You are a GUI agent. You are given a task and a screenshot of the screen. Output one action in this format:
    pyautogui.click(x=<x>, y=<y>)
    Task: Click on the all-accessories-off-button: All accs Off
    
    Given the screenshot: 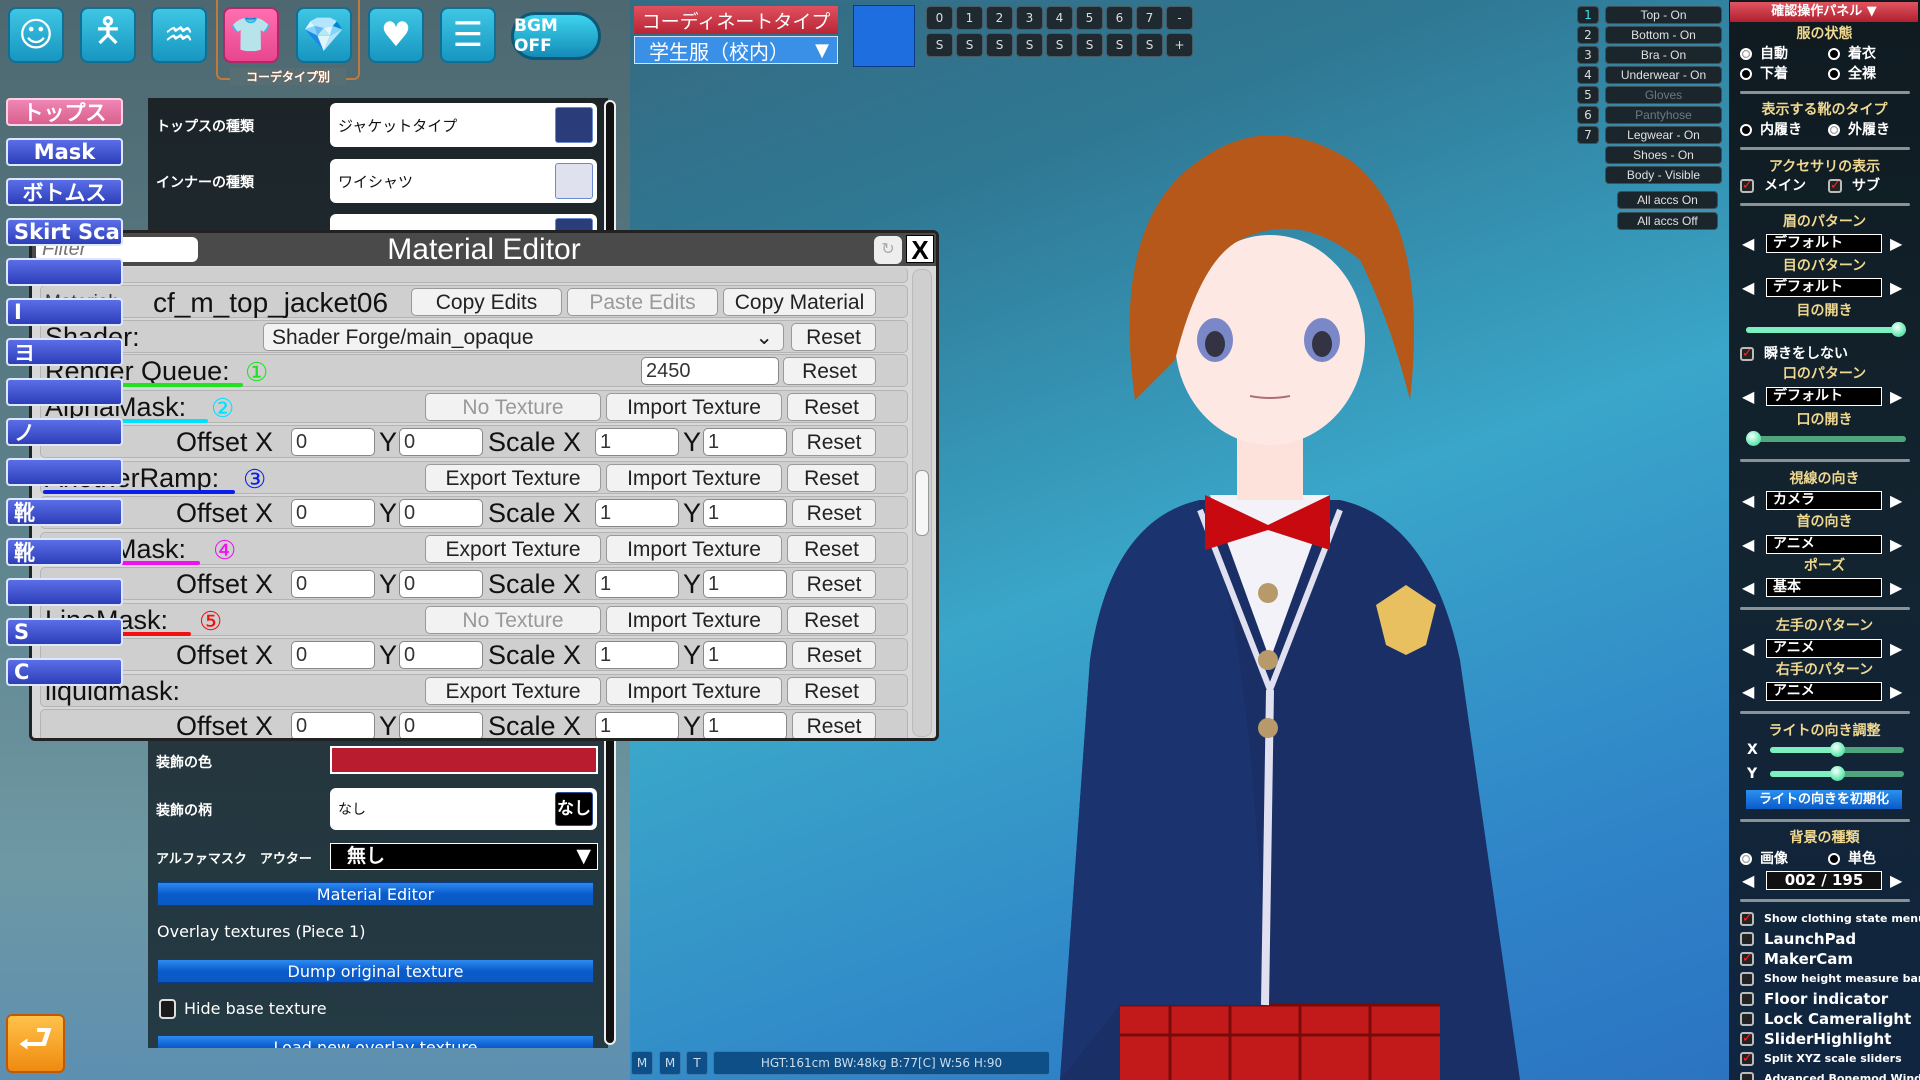 What is the action you would take?
    pyautogui.click(x=1667, y=221)
    